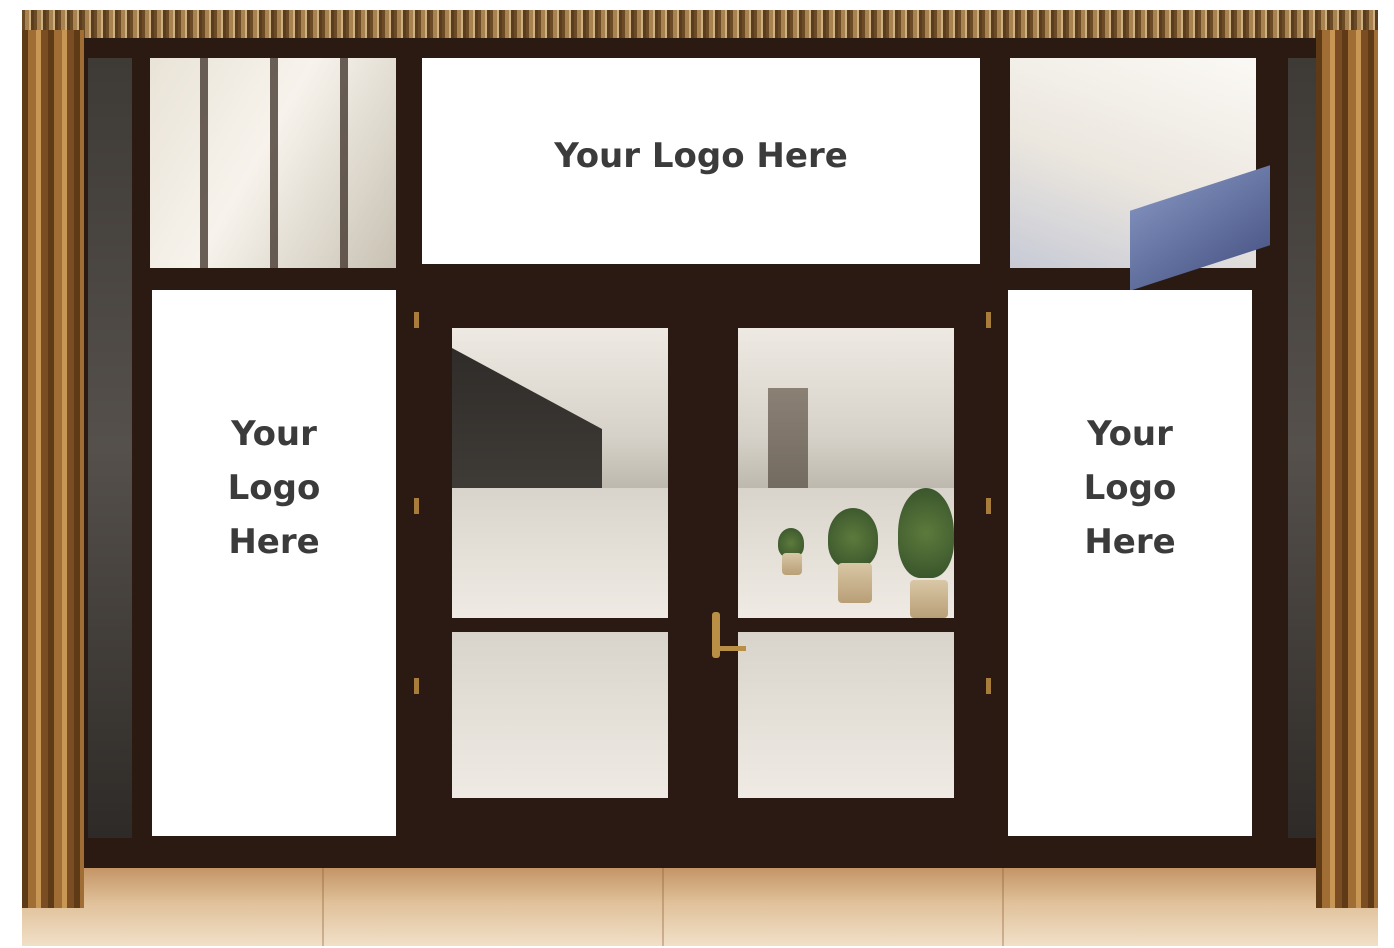 Image resolution: width=1394 pixels, height=948 pixels. What do you see at coordinates (701, 156) in the screenshot?
I see `top-logo-text: Your Logo Here` at bounding box center [701, 156].